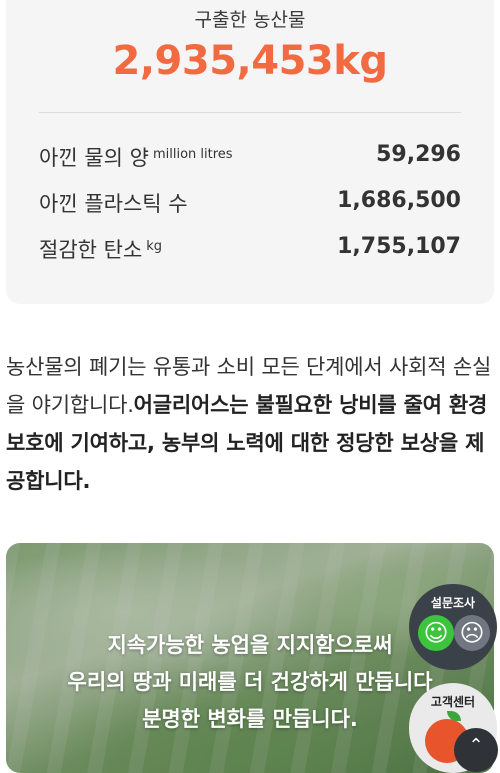  Describe the element at coordinates (399, 246) in the screenshot. I see `stat-value-carbon: 1,755,107` at that location.